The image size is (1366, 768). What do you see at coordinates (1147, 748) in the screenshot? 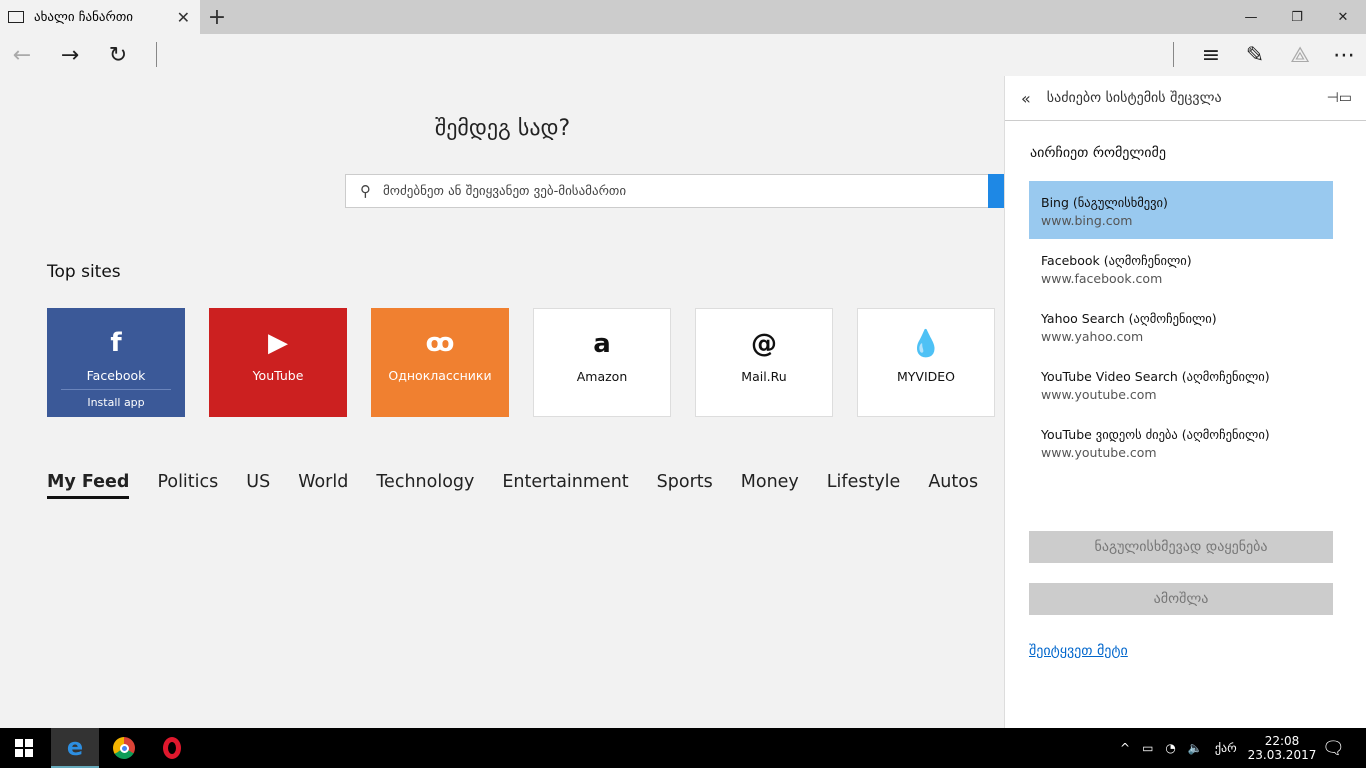
I see `battery-icon: ▭` at bounding box center [1147, 748].